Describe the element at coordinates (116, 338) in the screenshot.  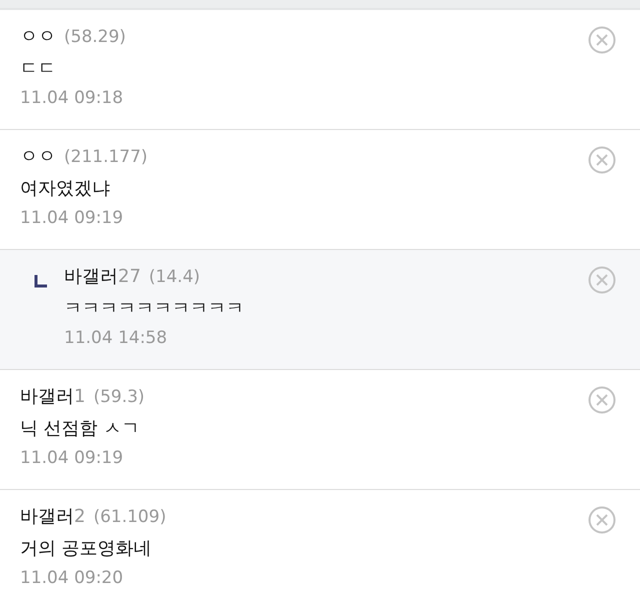
I see `comment-date: 11.04 14:58` at that location.